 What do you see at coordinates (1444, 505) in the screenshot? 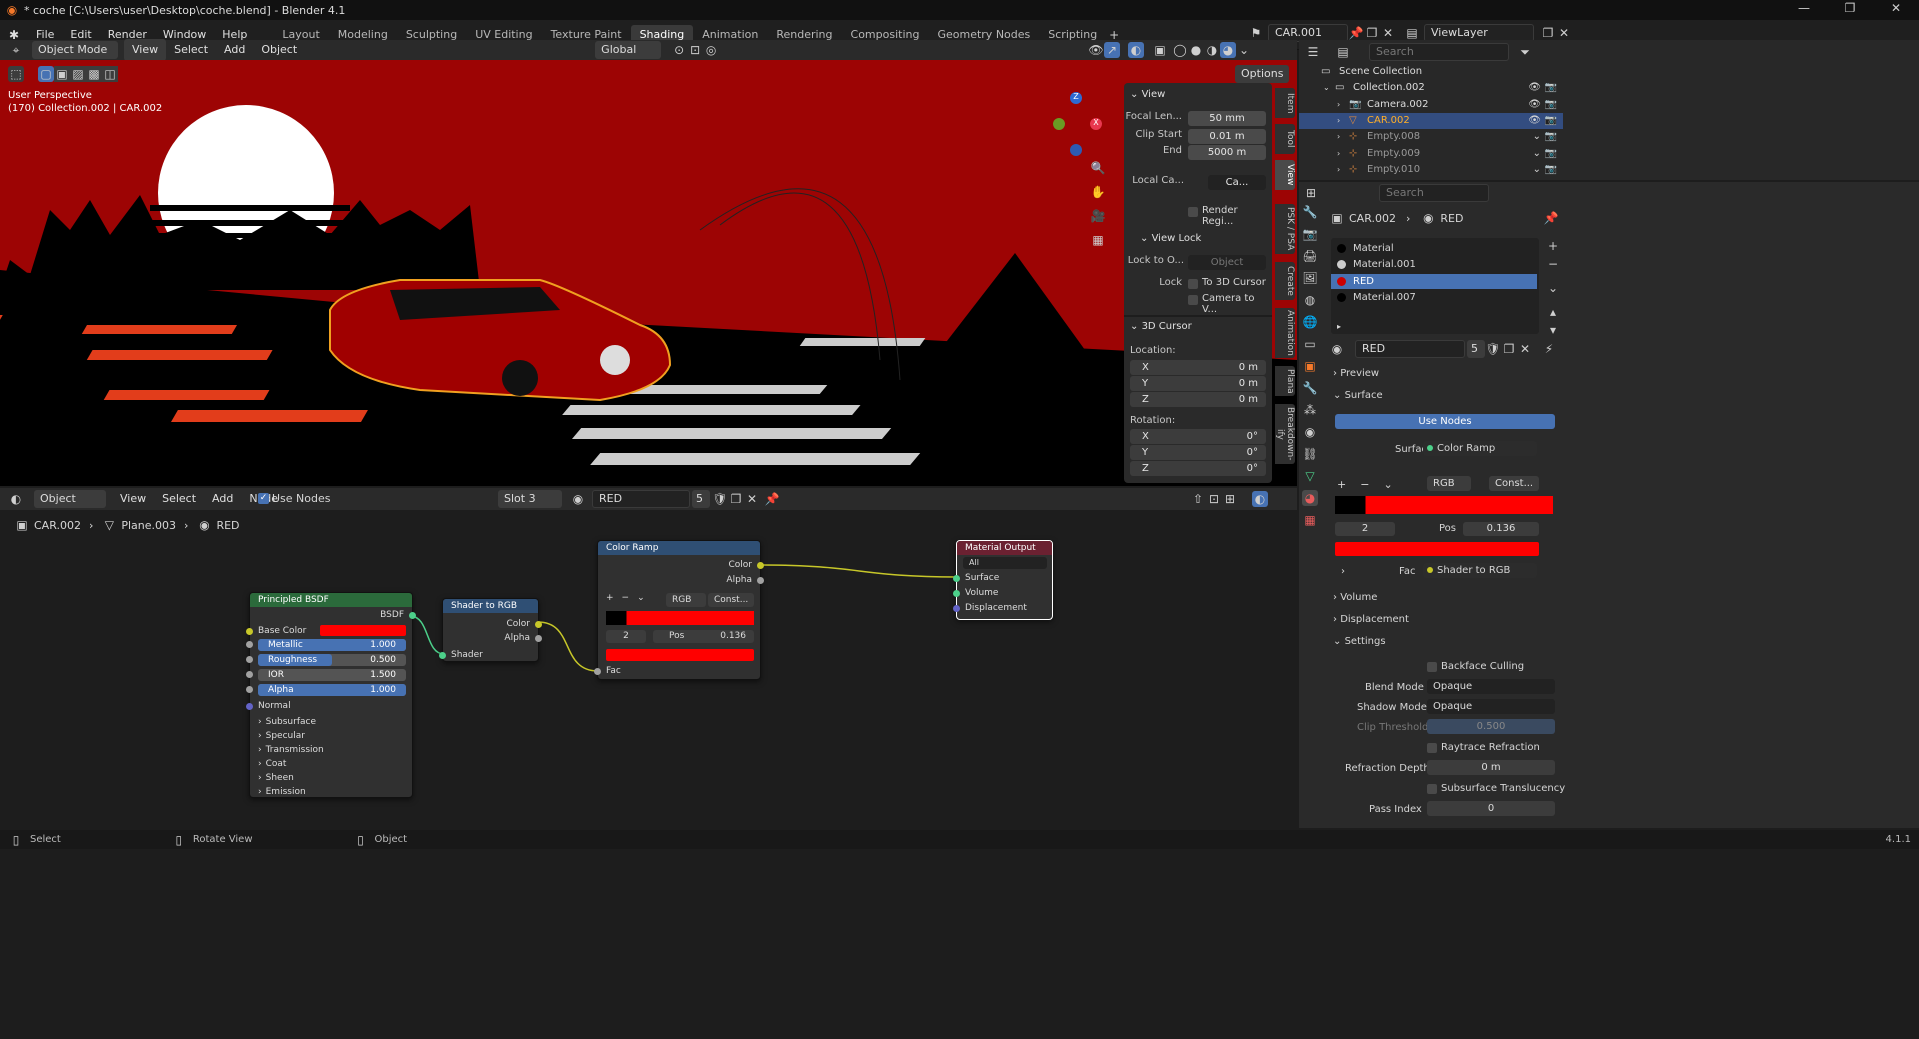
I see `props-ramp-gradient` at bounding box center [1444, 505].